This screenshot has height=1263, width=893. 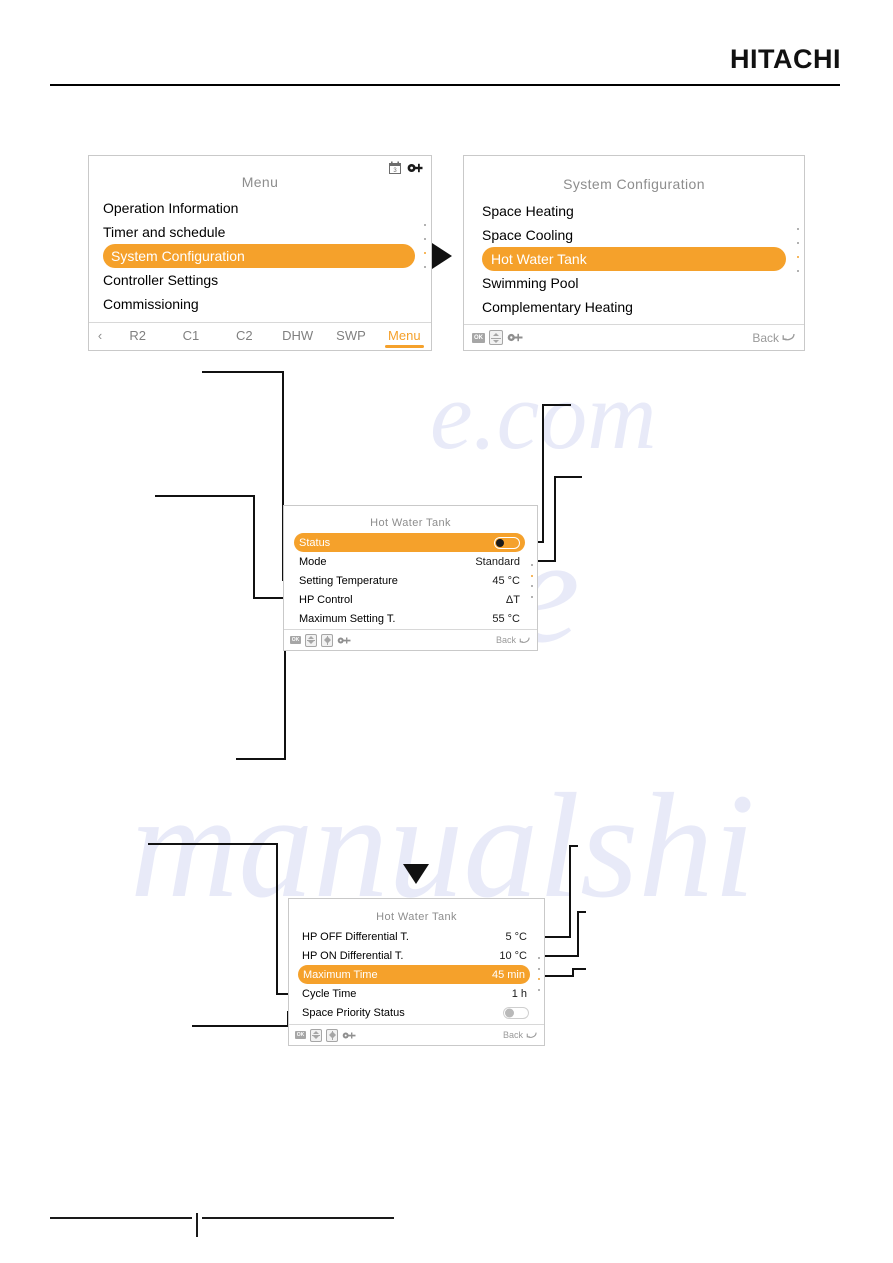 I want to click on row-maximum-setting-t: Maximum Setting T. 55 °C, so click(x=410, y=618).